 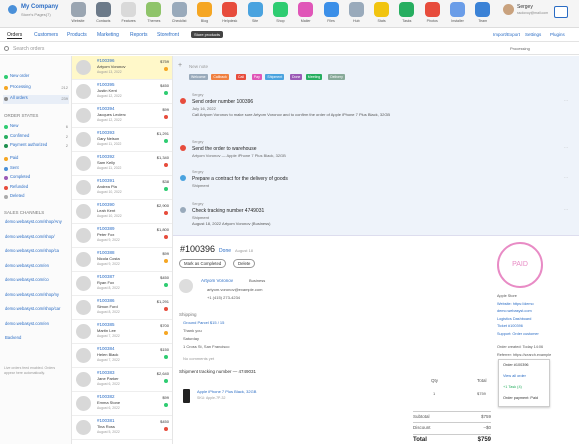 I want to click on tab-orders: Orders, so click(x=15, y=35).